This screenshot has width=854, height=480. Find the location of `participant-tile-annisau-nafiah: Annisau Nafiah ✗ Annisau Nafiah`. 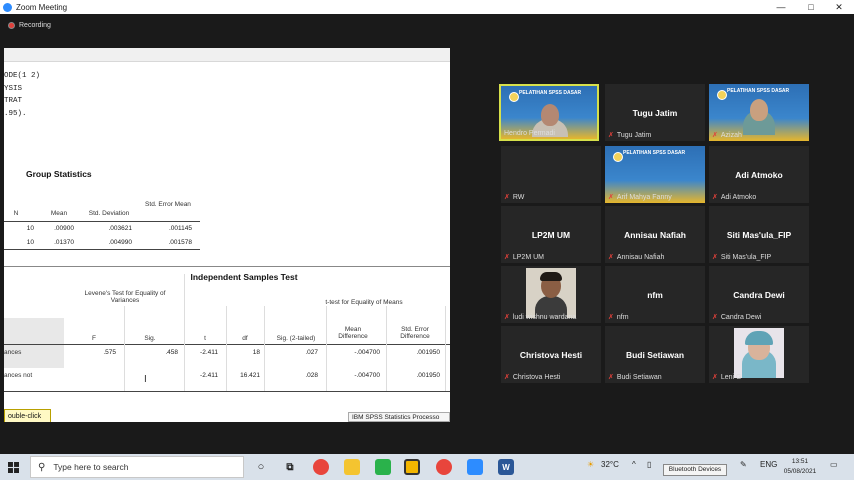

participant-tile-annisau-nafiah: Annisau Nafiah ✗ Annisau Nafiah is located at coordinates (655, 234).